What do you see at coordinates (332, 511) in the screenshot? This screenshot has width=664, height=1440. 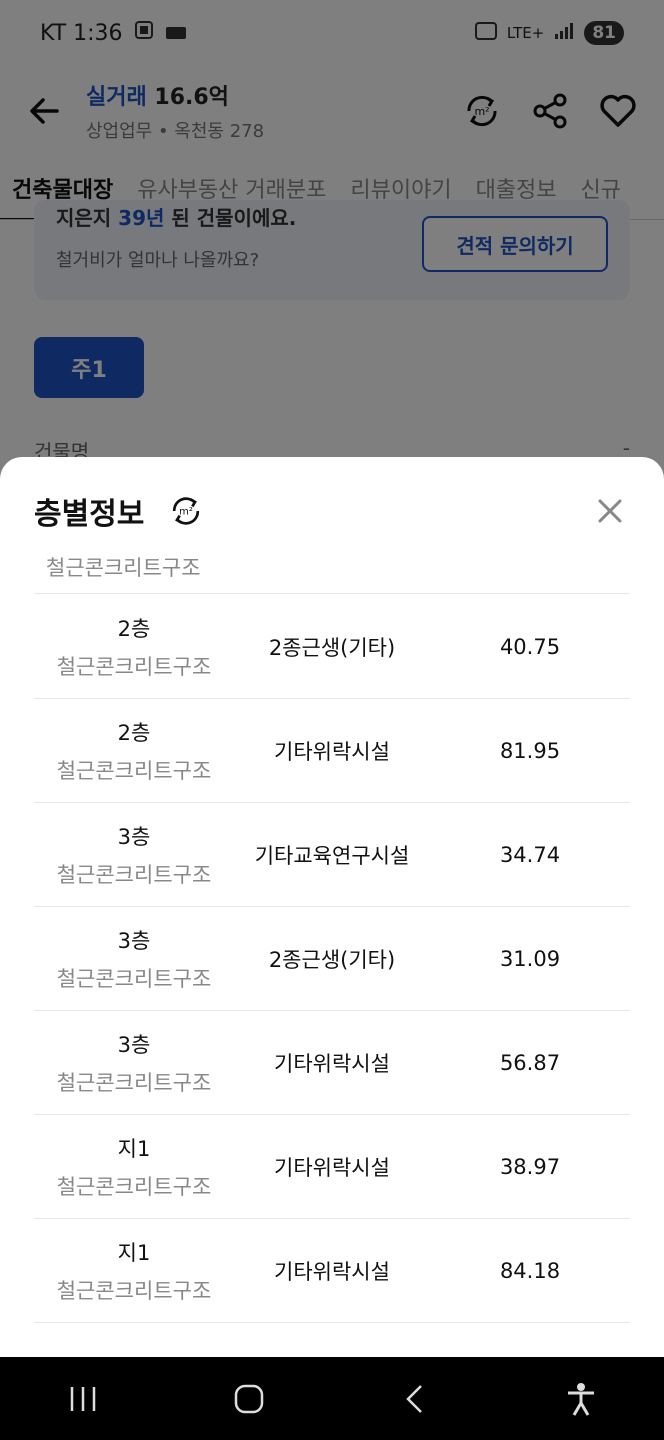 I see `sheet-header: 층별정보 m²` at bounding box center [332, 511].